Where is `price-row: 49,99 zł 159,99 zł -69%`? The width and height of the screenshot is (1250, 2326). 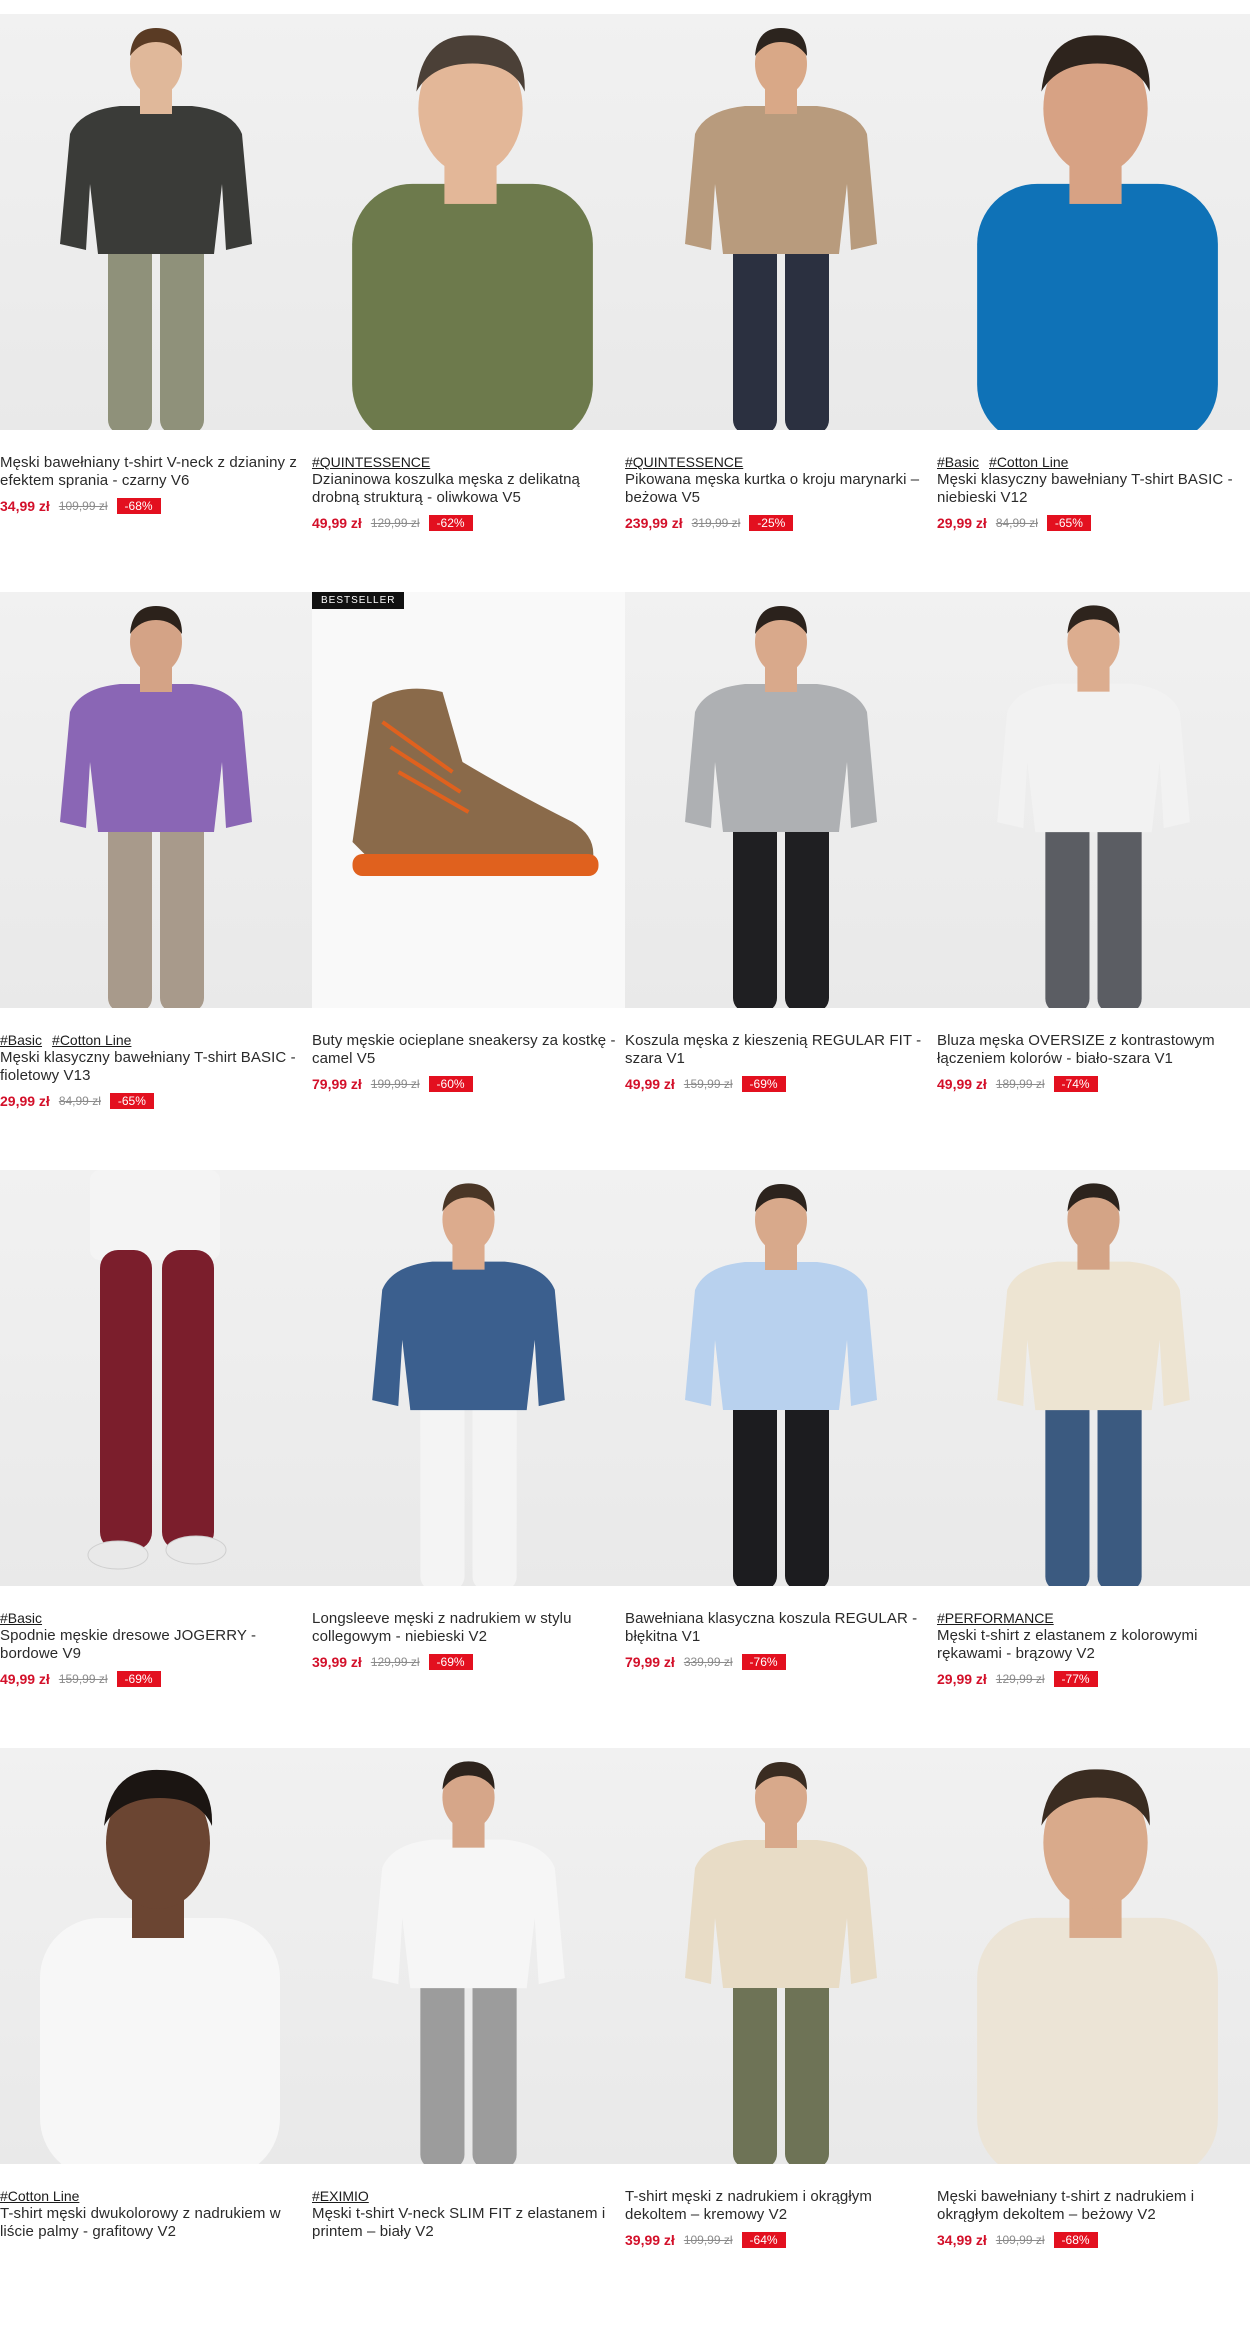 price-row: 49,99 zł 159,99 zł -69% is located at coordinates (779, 1084).